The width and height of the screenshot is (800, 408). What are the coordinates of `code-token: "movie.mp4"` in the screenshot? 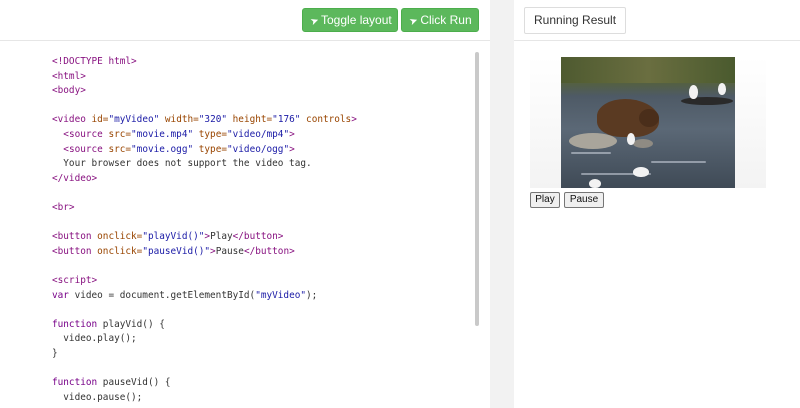 It's located at (162, 134).